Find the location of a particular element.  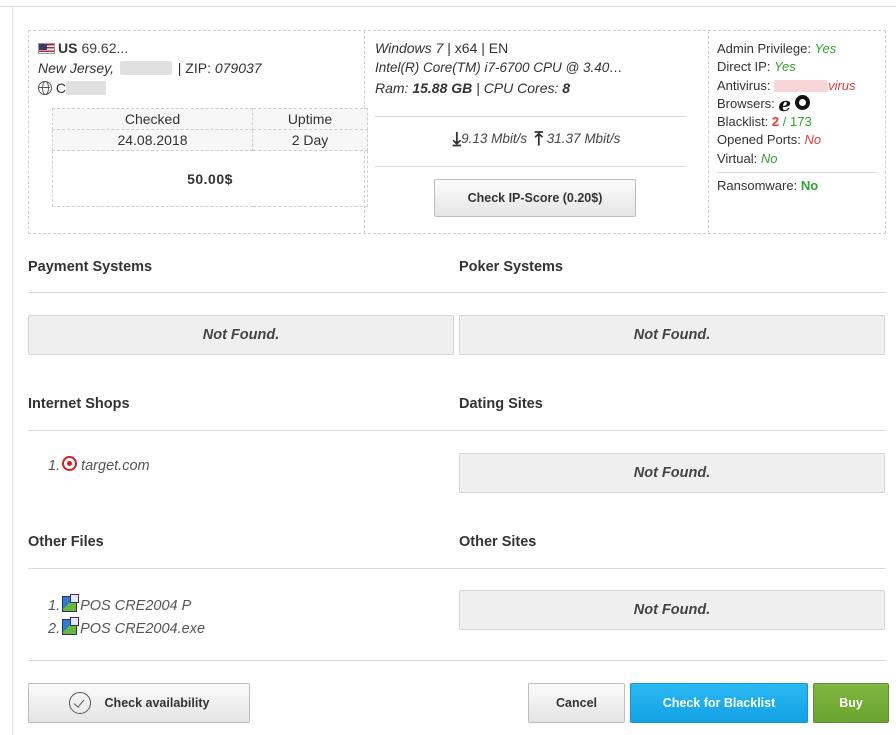

virtual-row: Virtual: No is located at coordinates (797, 159).